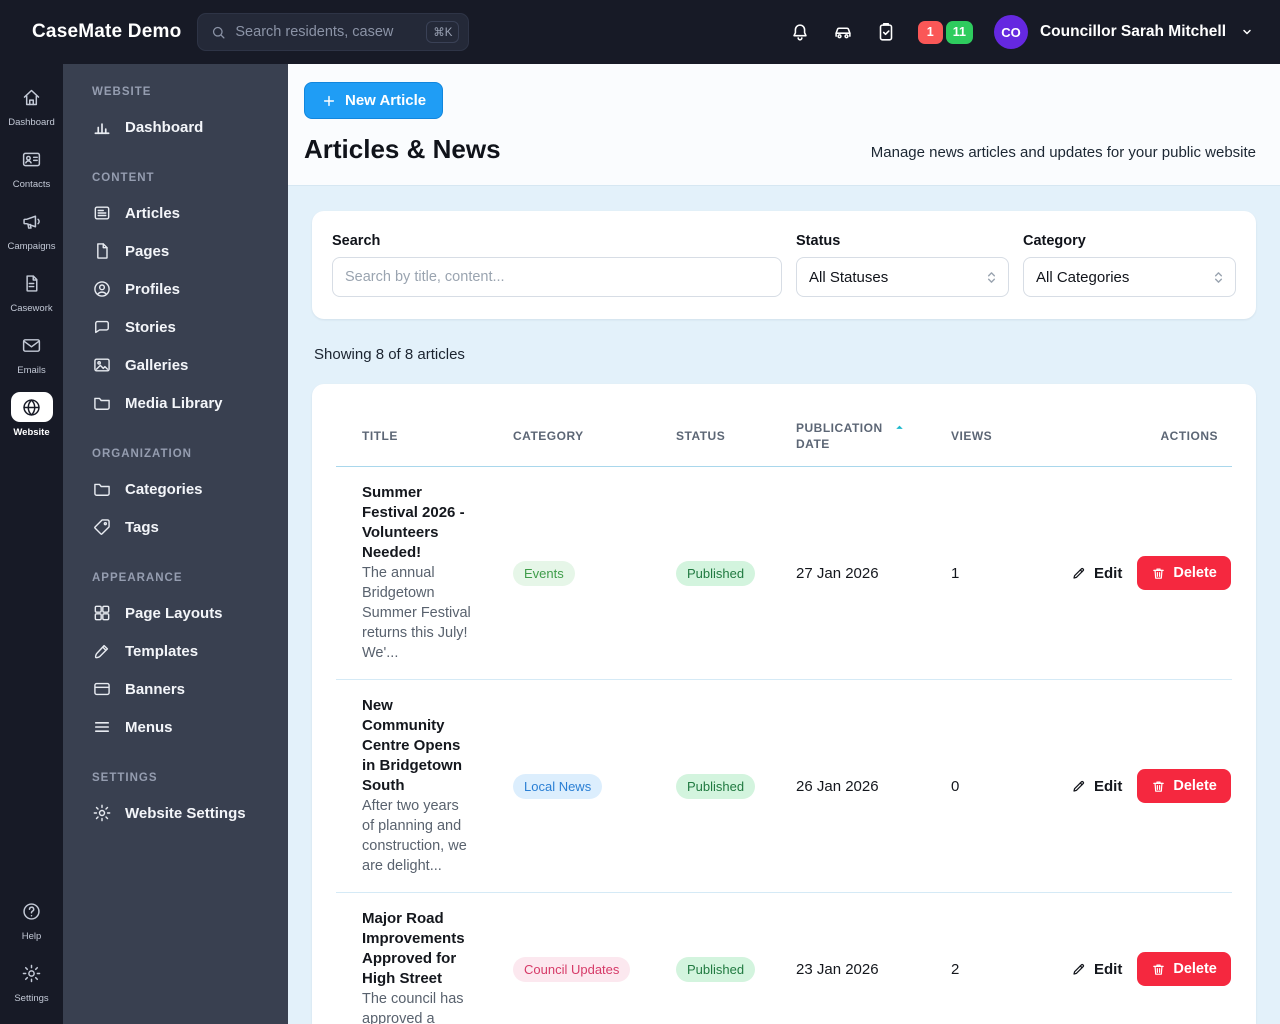 This screenshot has width=1280, height=1024. Describe the element at coordinates (1129, 277) in the screenshot. I see `category-select: All Categories` at that location.